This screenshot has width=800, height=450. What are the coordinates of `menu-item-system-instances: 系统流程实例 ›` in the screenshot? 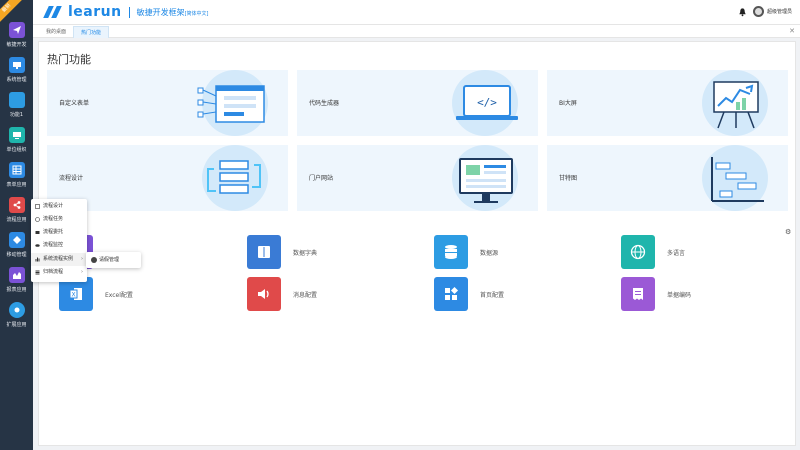 It's located at (59, 259).